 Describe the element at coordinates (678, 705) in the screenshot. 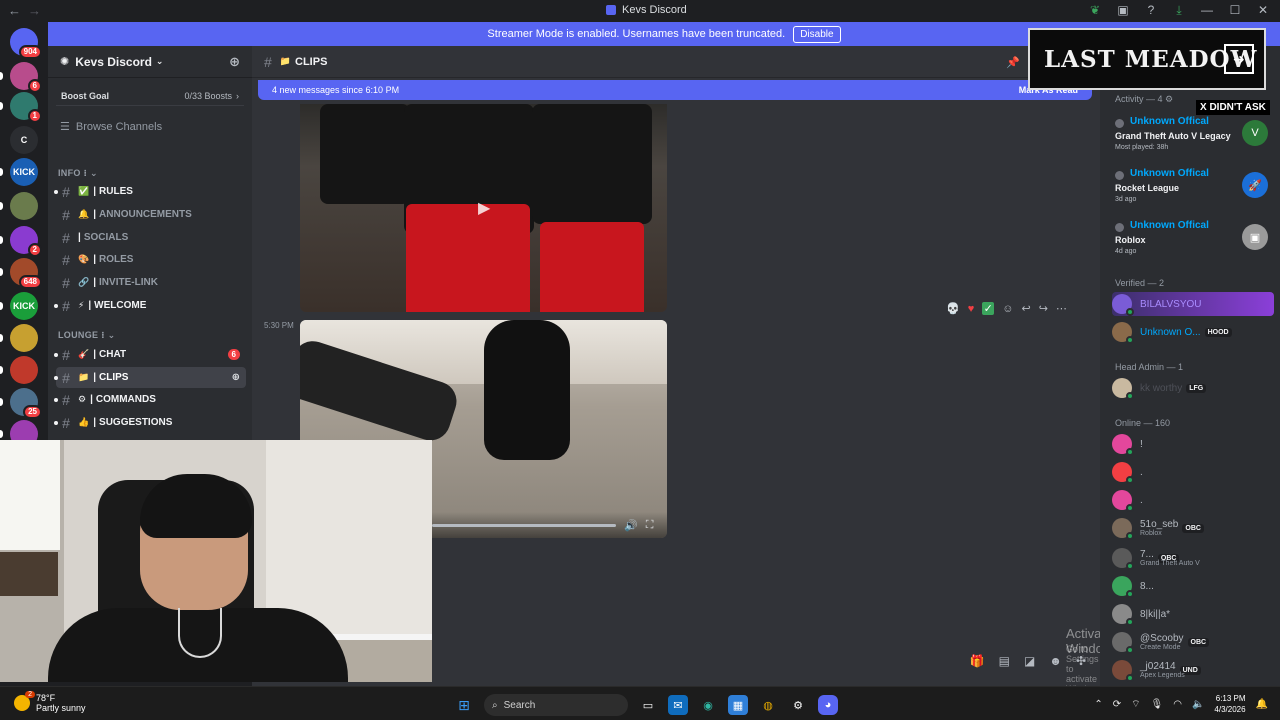

I see `outlook-icon: ✉` at that location.